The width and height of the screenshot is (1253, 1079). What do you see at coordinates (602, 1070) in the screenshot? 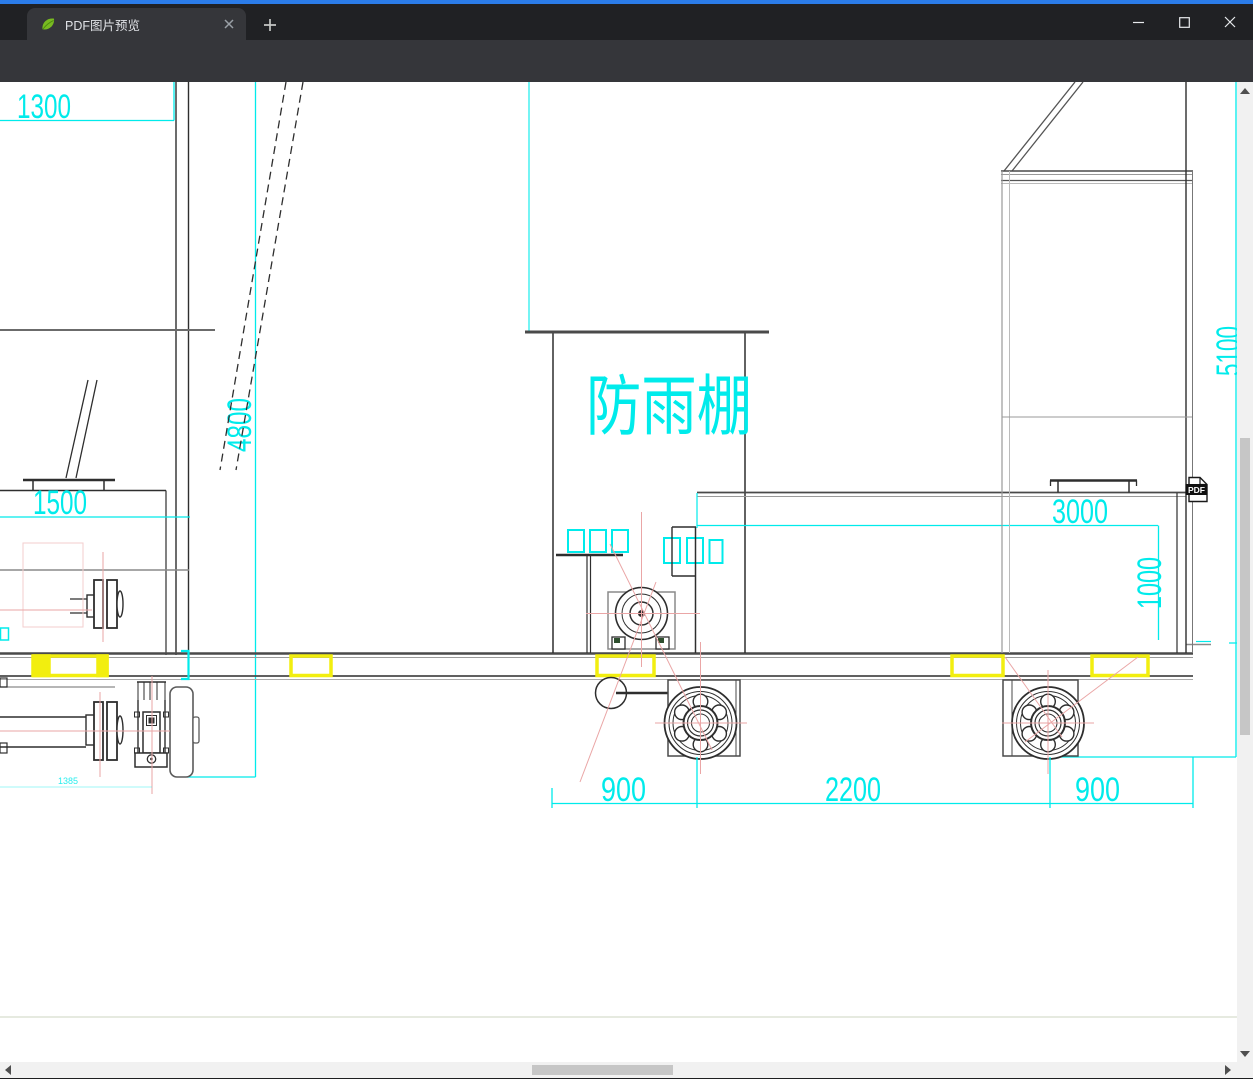
I see `horizontal-scrollbar-thumb` at bounding box center [602, 1070].